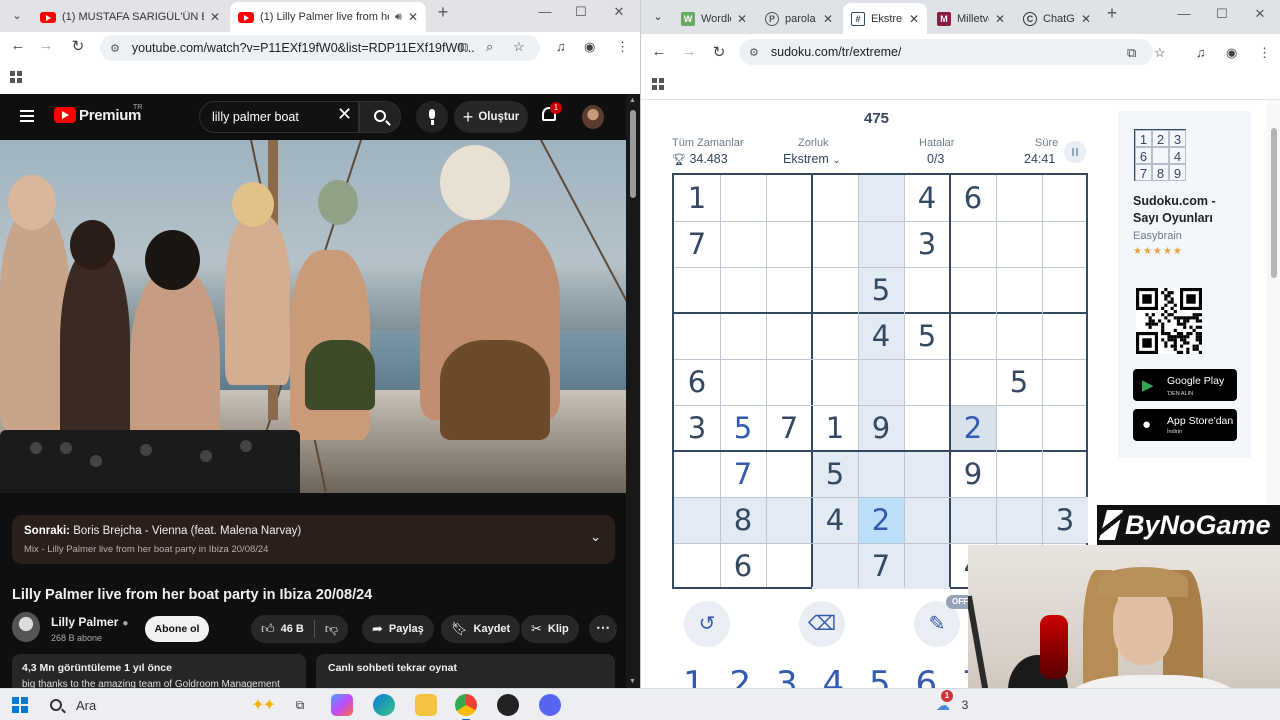  What do you see at coordinates (26, 627) in the screenshot?
I see `channel-avatar` at bounding box center [26, 627].